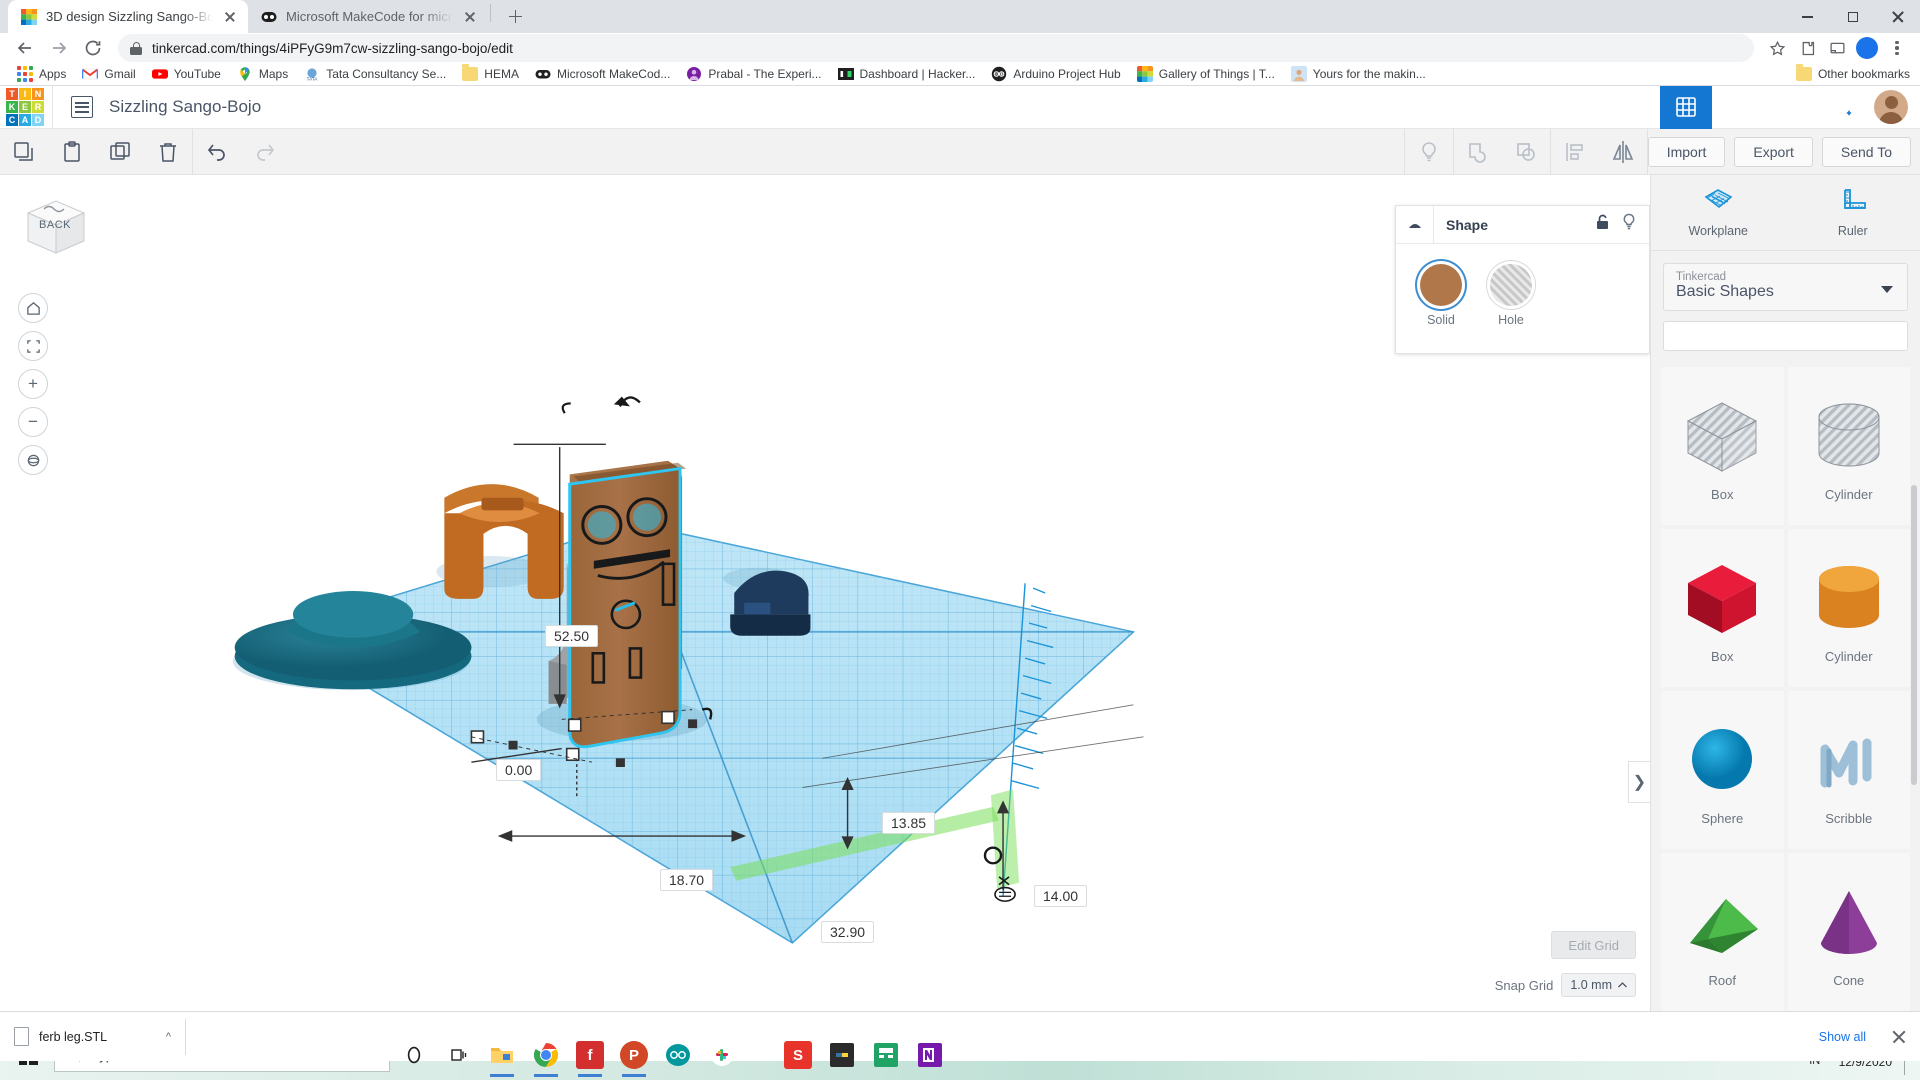  What do you see at coordinates (909, 823) in the screenshot?
I see `dimension-label: 13.85` at bounding box center [909, 823].